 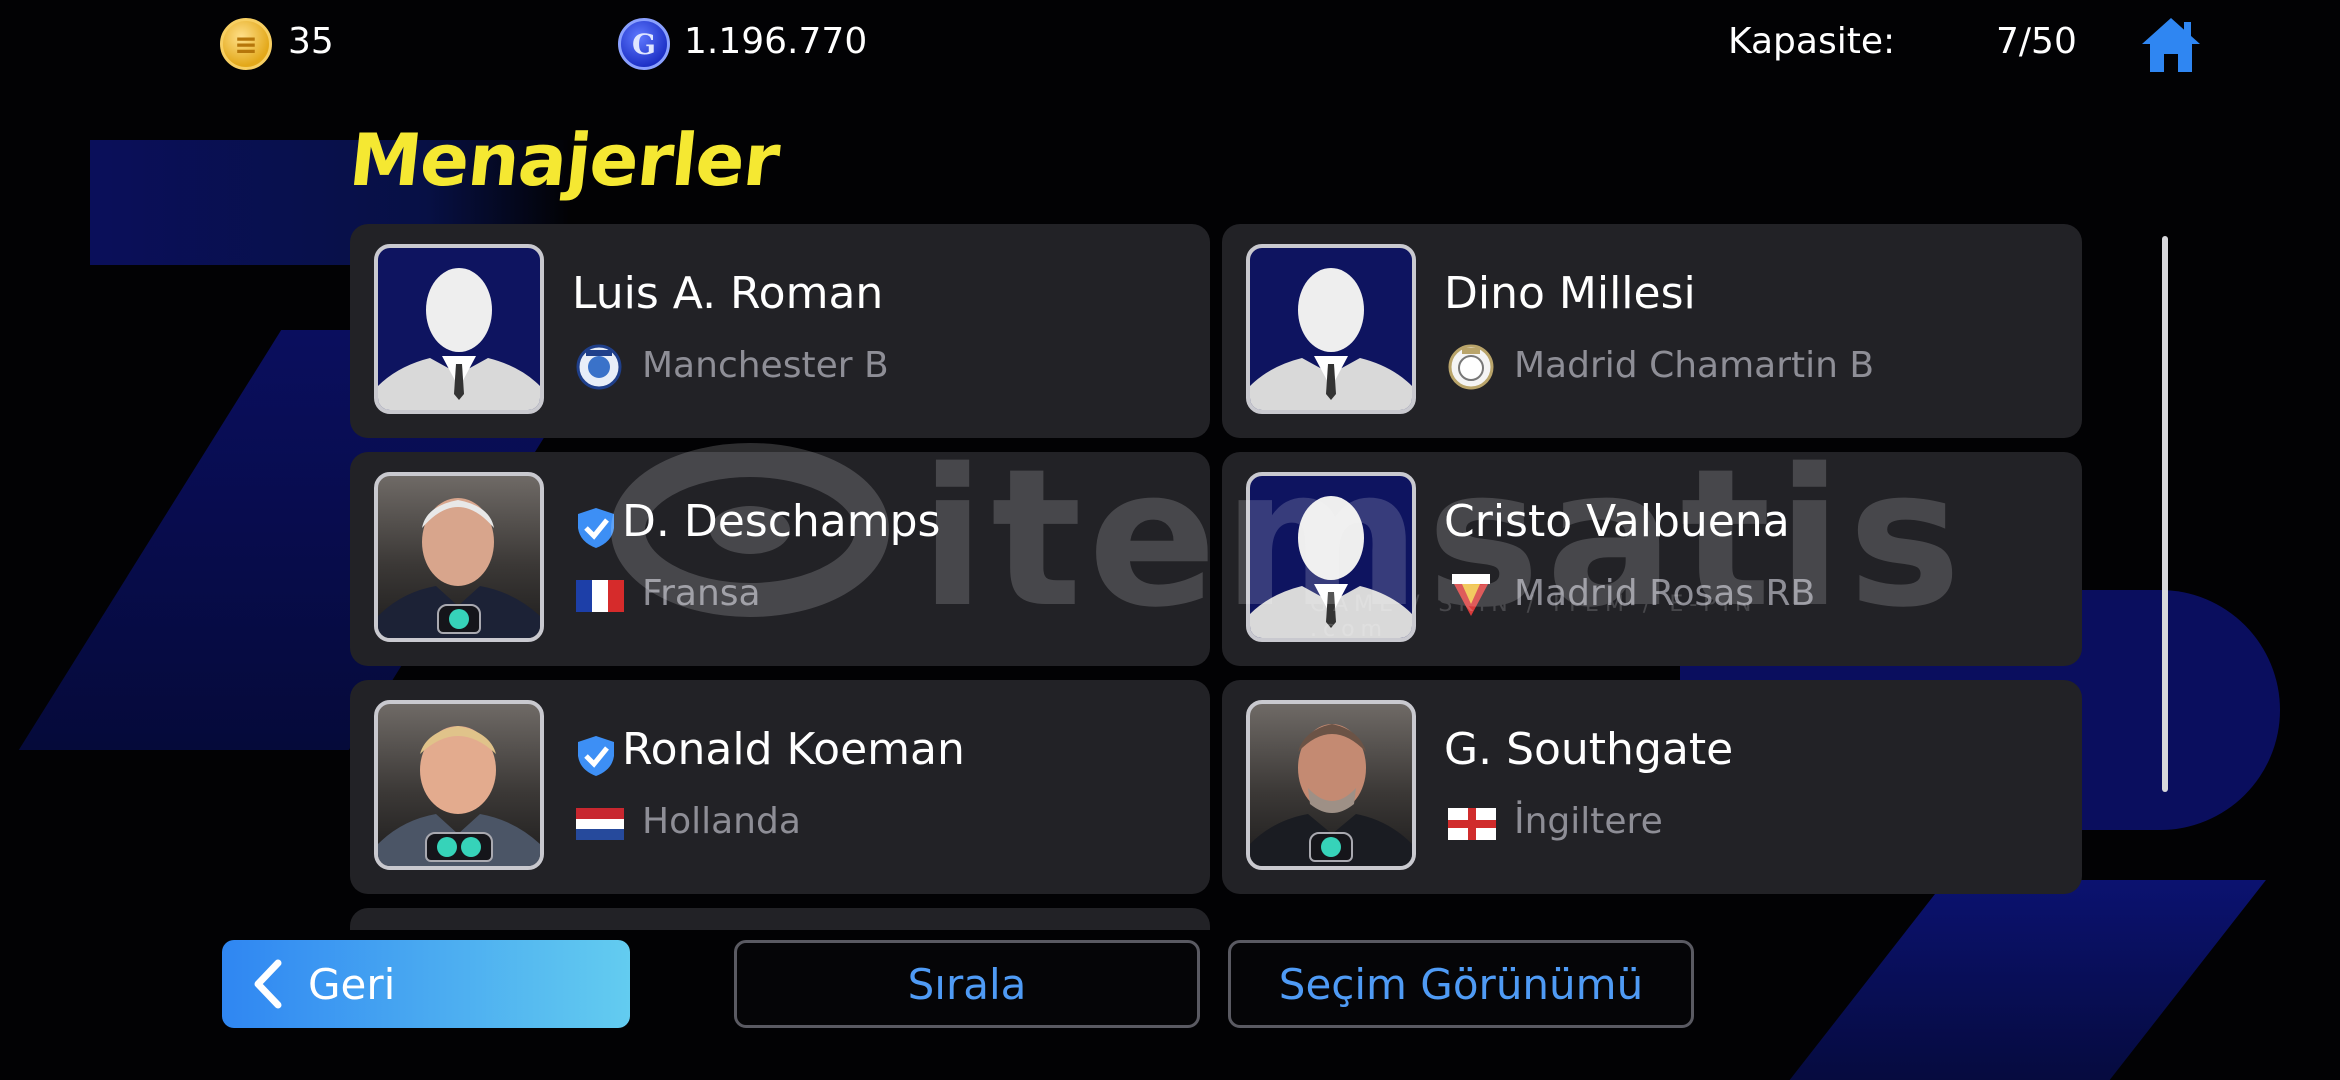 What do you see at coordinates (311, 41) in the screenshot?
I see `coins-count: 35` at bounding box center [311, 41].